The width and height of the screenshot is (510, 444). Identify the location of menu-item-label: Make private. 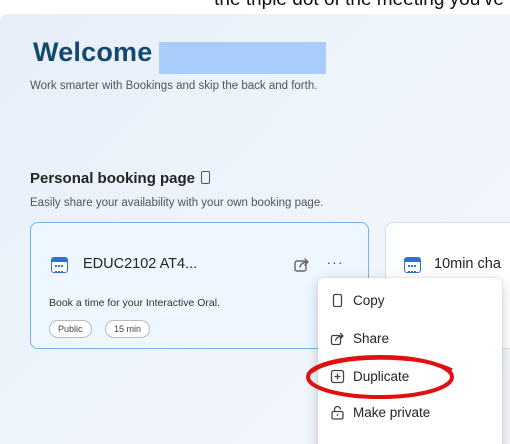
(392, 412).